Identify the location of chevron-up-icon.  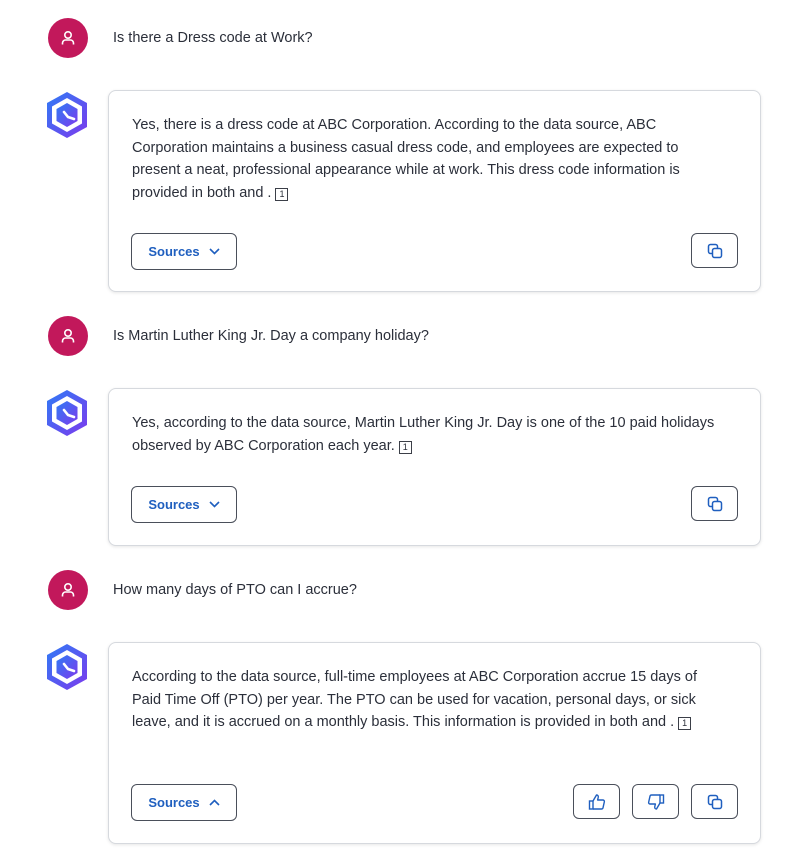
(214, 802).